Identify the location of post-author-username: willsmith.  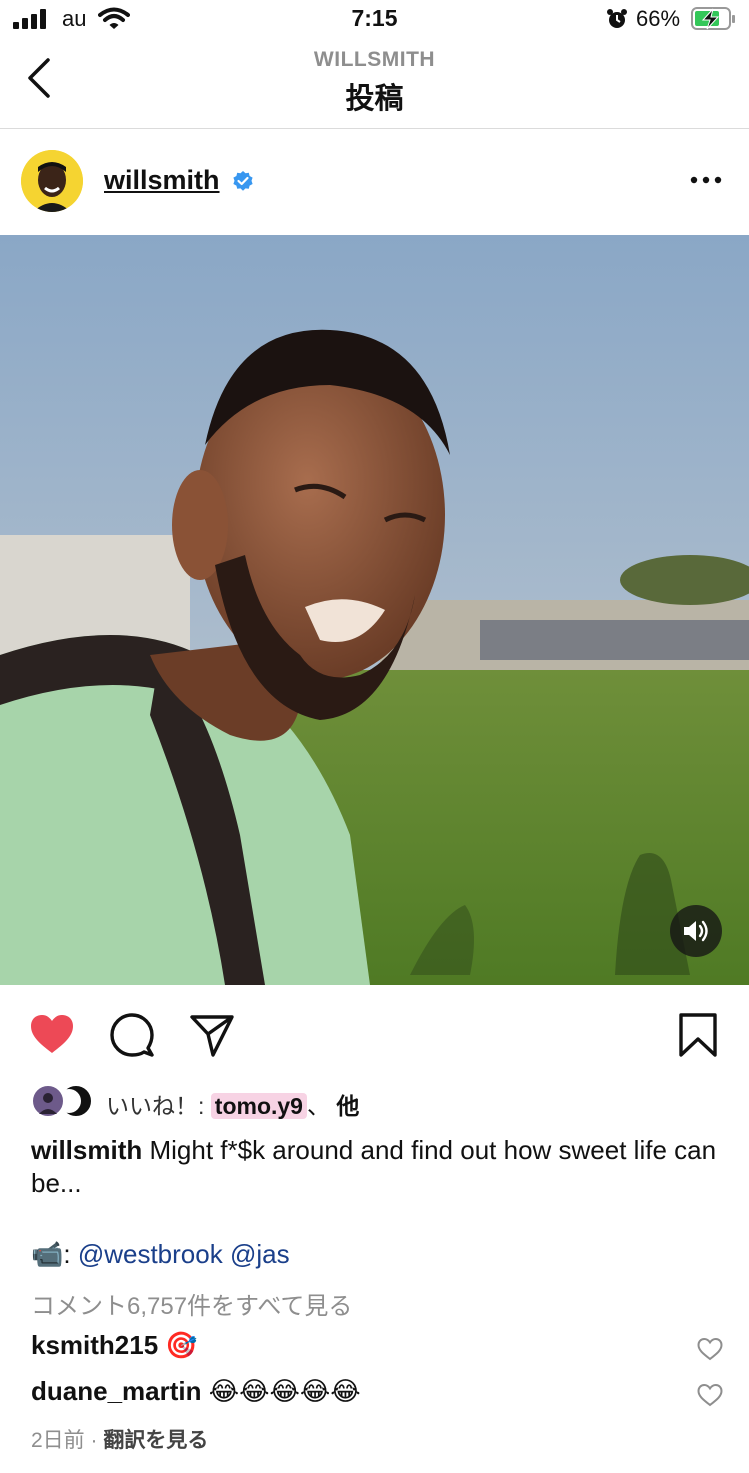
(162, 180).